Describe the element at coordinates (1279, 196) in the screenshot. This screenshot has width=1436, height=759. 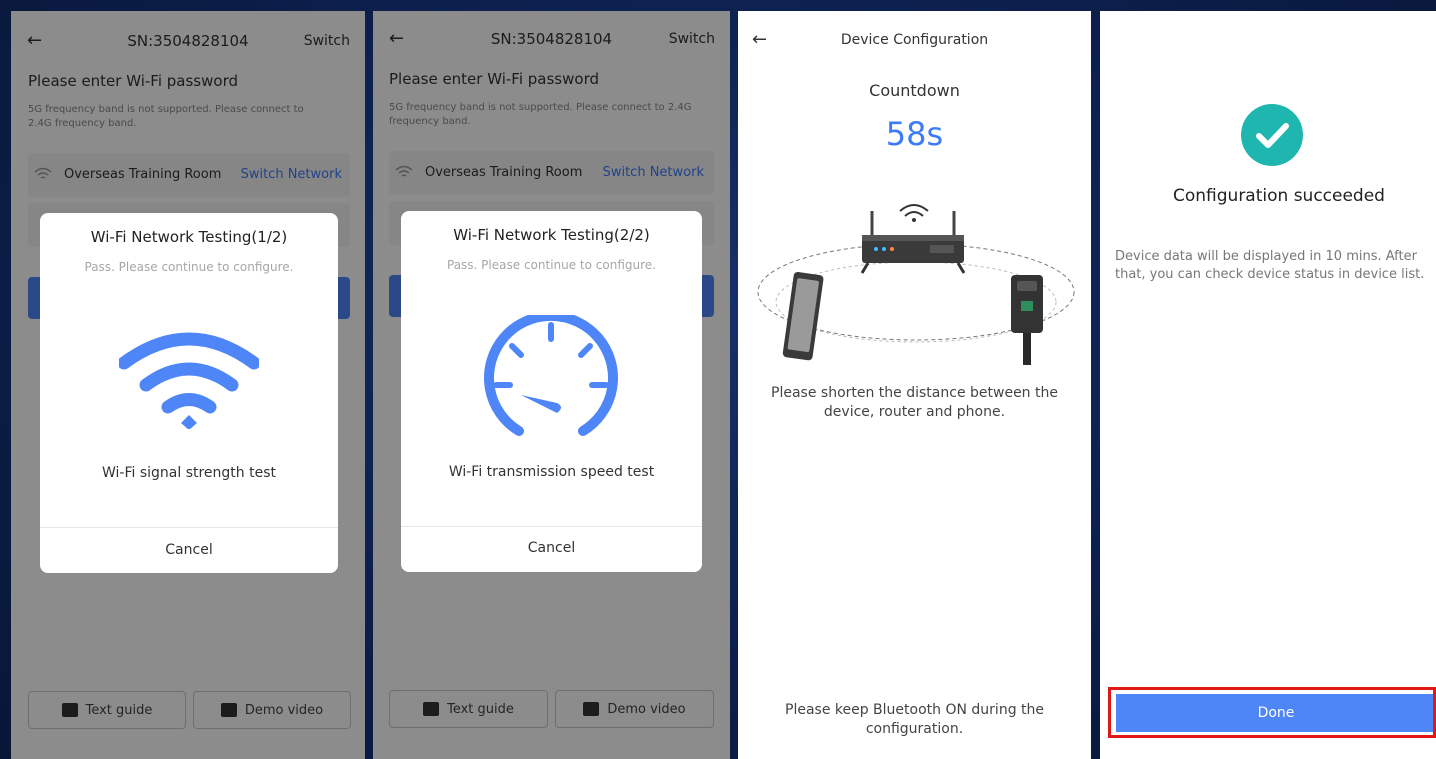
I see `success-title: Configuration succeeded` at that location.